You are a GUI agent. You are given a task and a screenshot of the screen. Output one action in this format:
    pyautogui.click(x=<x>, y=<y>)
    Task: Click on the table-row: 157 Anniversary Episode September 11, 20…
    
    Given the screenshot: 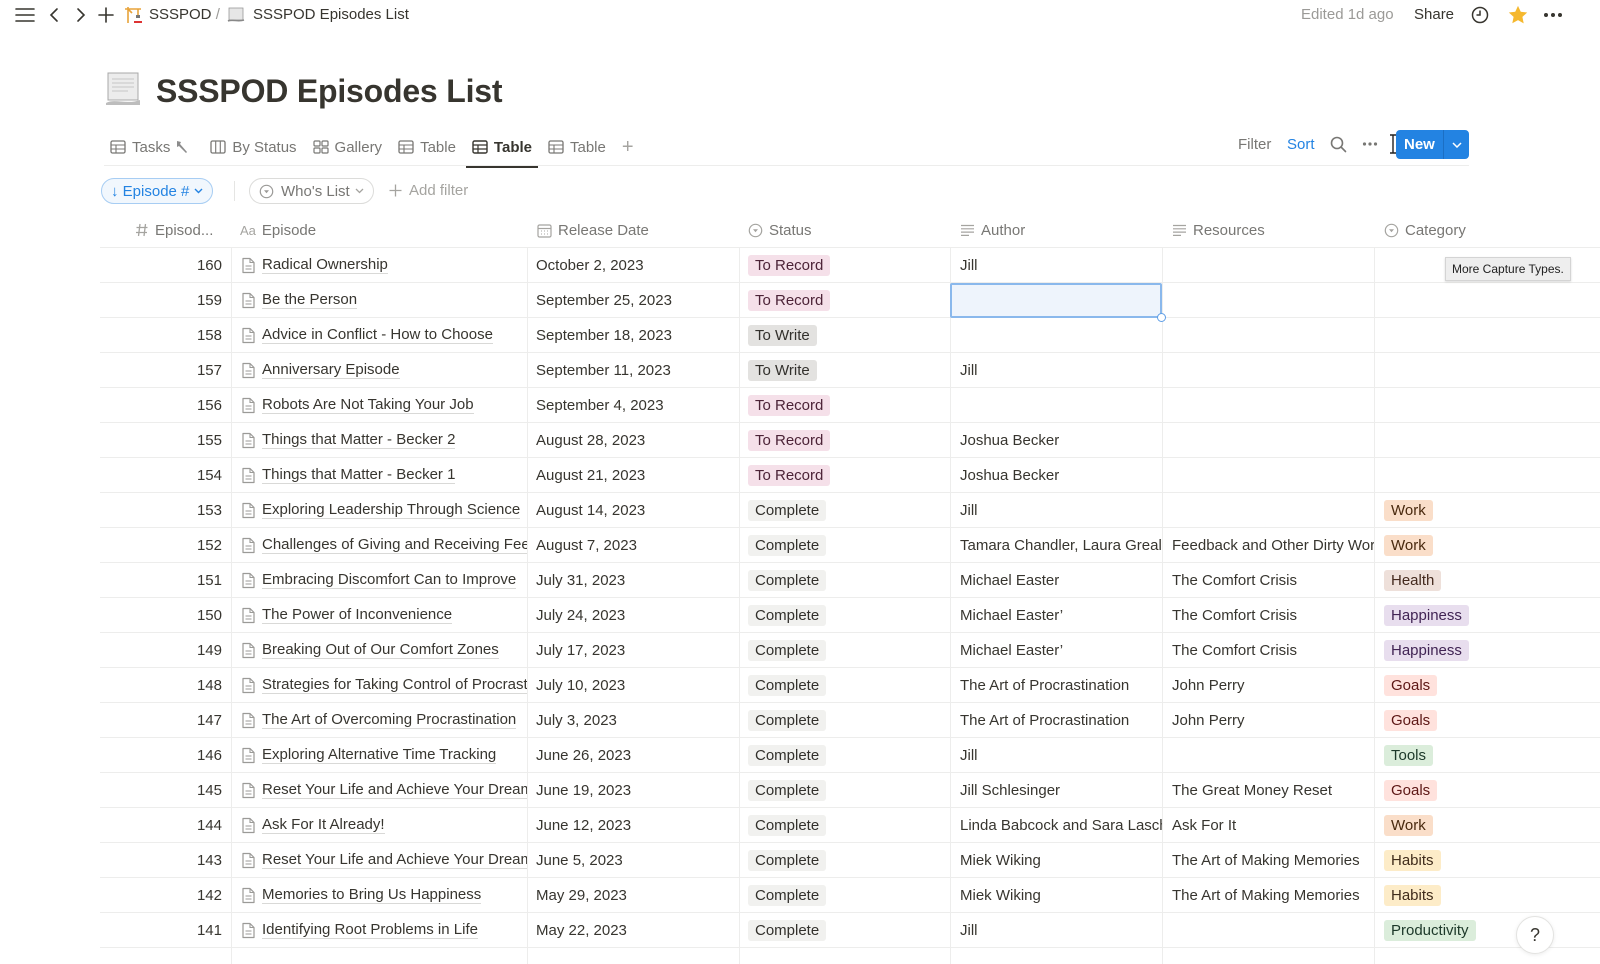 What is the action you would take?
    pyautogui.click(x=850, y=370)
    